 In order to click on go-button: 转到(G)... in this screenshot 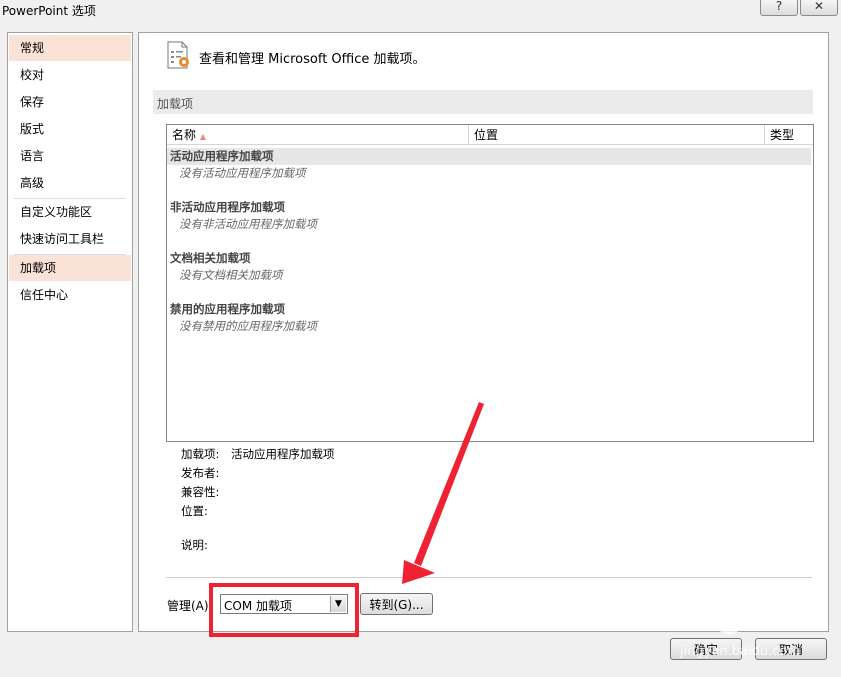, I will do `click(396, 604)`.